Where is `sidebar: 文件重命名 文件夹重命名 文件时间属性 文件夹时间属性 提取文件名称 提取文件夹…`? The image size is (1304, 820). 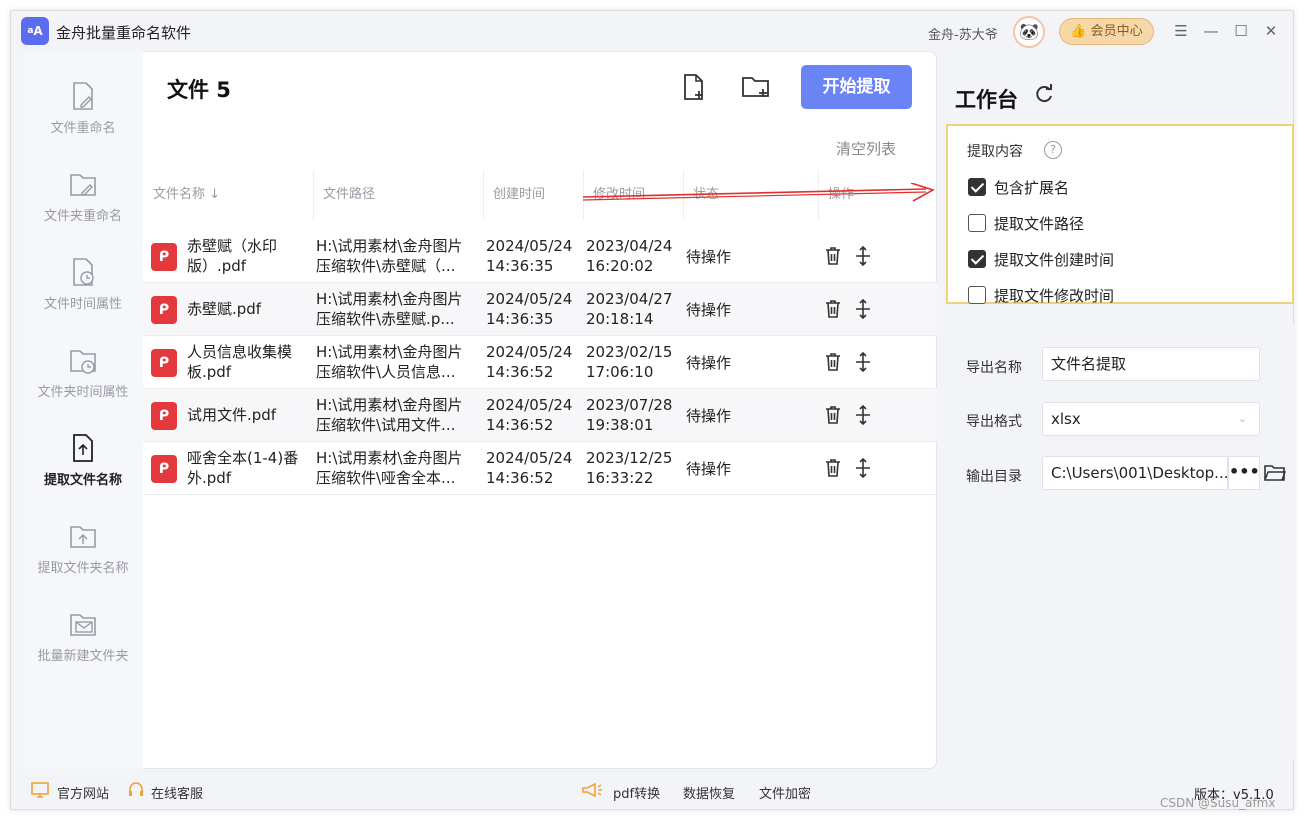 sidebar: 文件重命名 文件夹重命名 文件时间属性 文件夹时间属性 提取文件名称 提取文件夹… is located at coordinates (83, 410).